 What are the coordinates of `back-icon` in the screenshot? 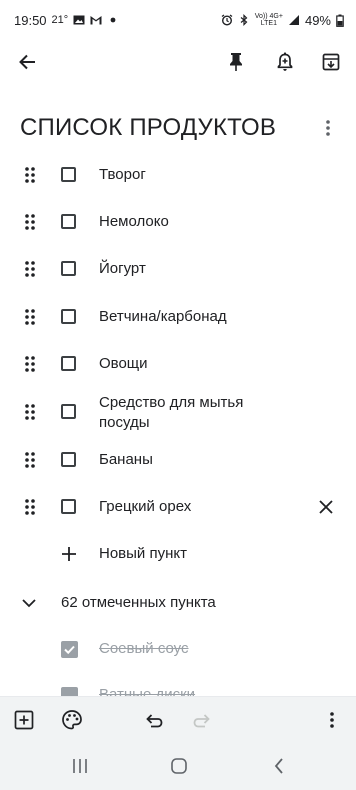 It's located at (278, 766).